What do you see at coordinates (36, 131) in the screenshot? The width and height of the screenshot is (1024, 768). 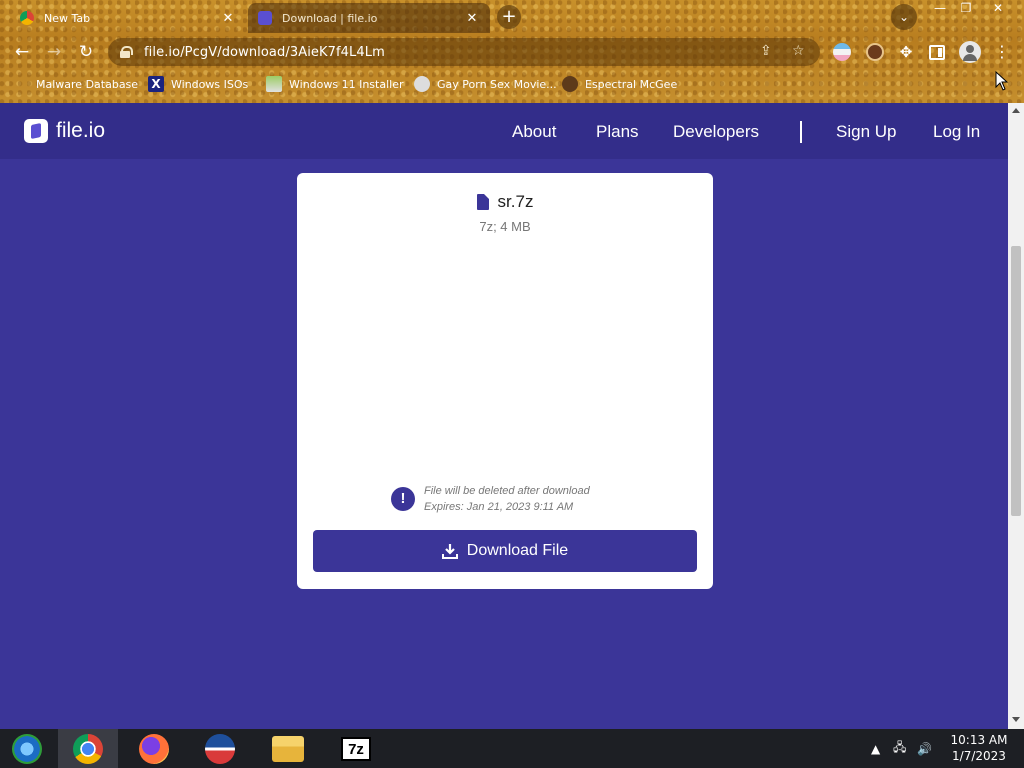 I see `fileio-logo-icon` at bounding box center [36, 131].